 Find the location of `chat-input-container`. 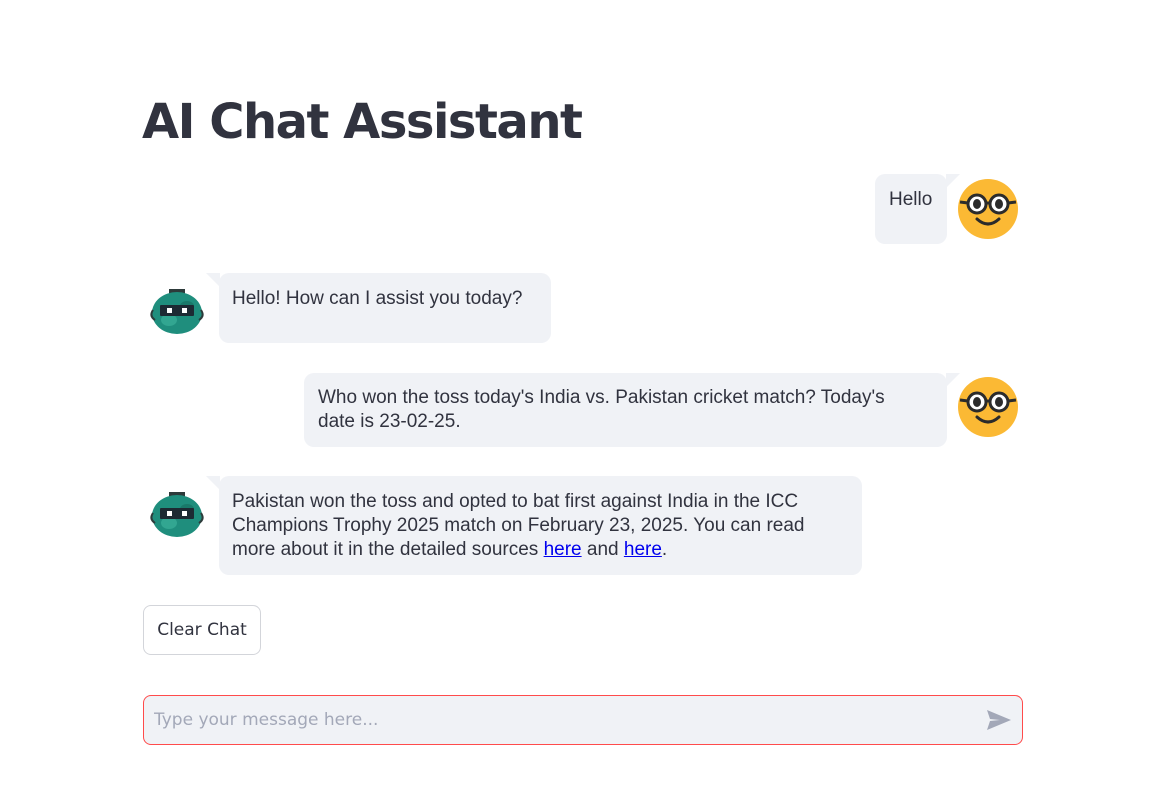

chat-input-container is located at coordinates (583, 720).